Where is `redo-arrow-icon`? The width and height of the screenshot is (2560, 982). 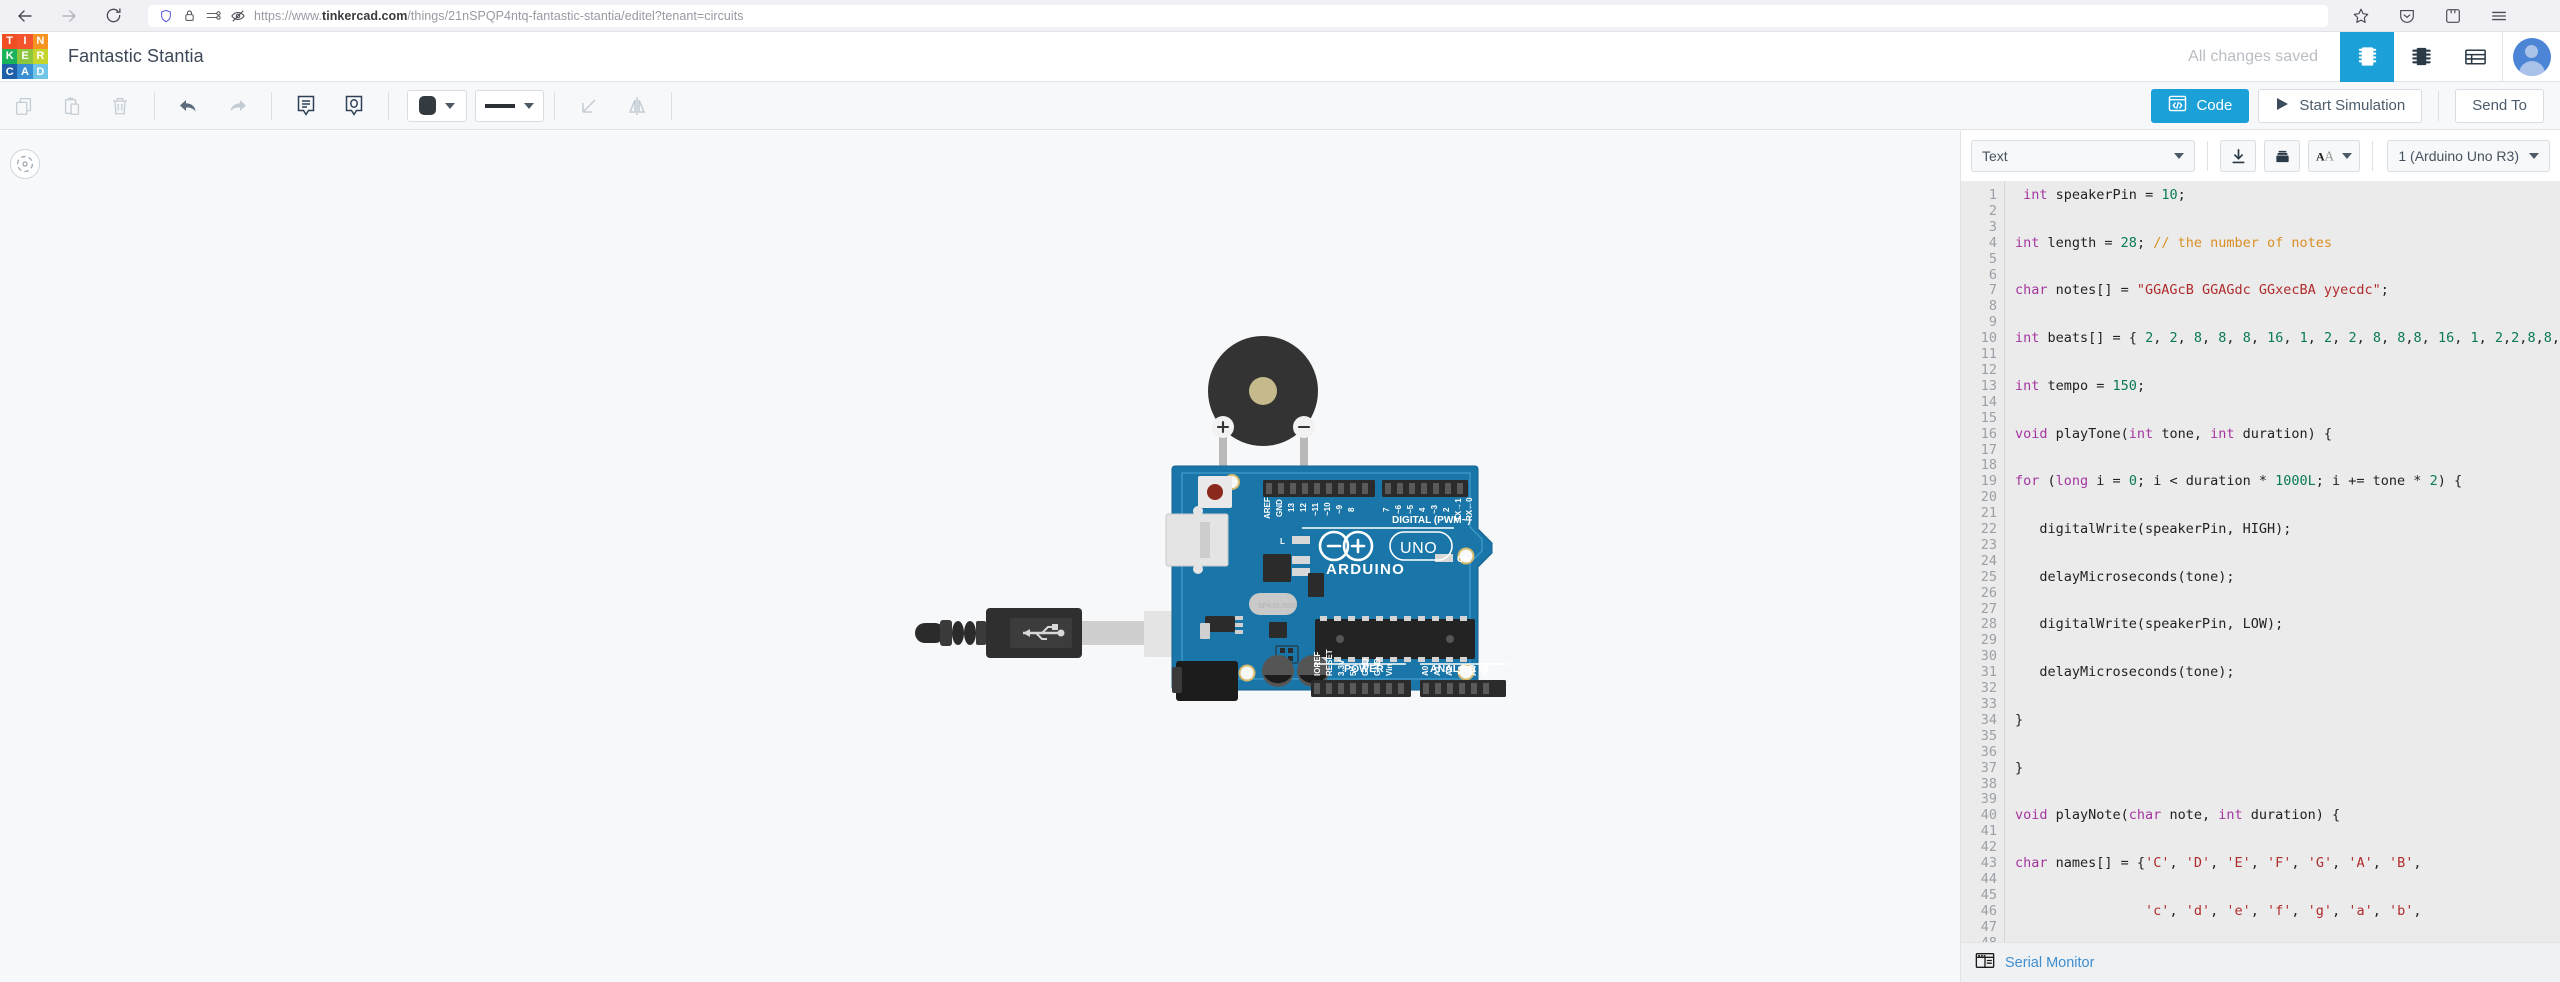
redo-arrow-icon is located at coordinates (237, 106).